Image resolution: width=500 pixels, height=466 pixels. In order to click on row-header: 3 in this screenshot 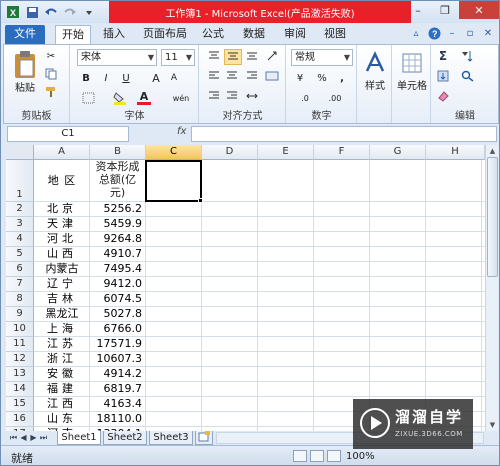, I will do `click(20, 224)`.